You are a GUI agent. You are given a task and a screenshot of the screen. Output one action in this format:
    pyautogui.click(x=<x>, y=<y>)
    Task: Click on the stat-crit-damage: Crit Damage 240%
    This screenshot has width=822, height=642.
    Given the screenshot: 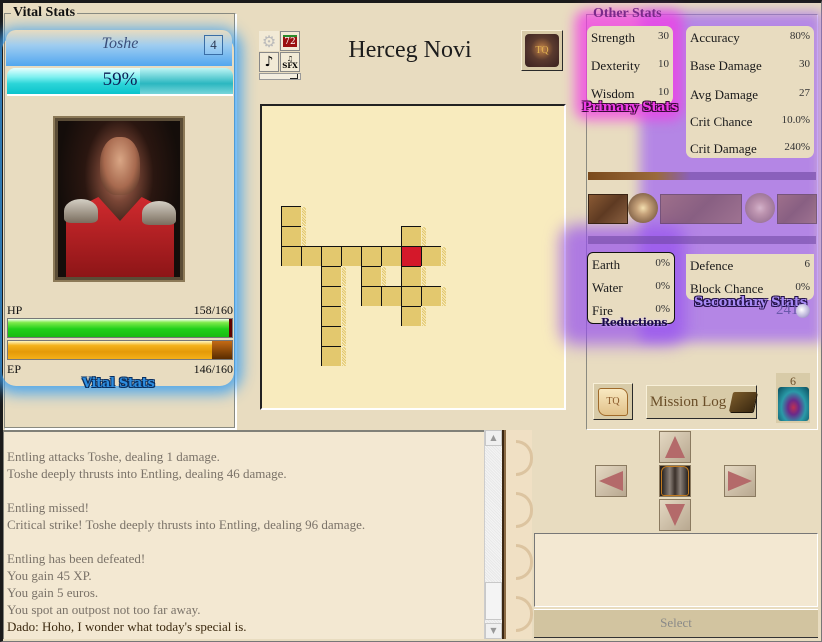 What is the action you would take?
    pyautogui.click(x=750, y=149)
    